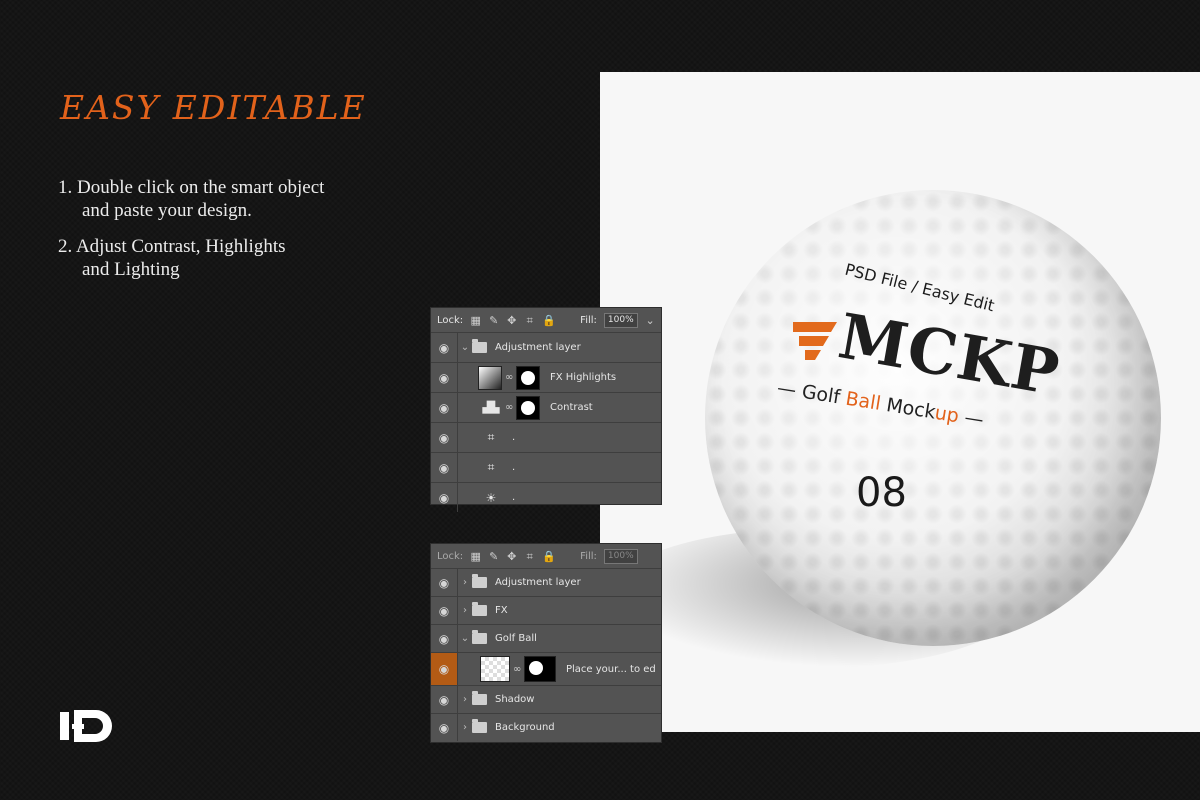 The width and height of the screenshot is (1200, 800). I want to click on layer-row: ◉ ⌄ Golf Ball, so click(546, 639).